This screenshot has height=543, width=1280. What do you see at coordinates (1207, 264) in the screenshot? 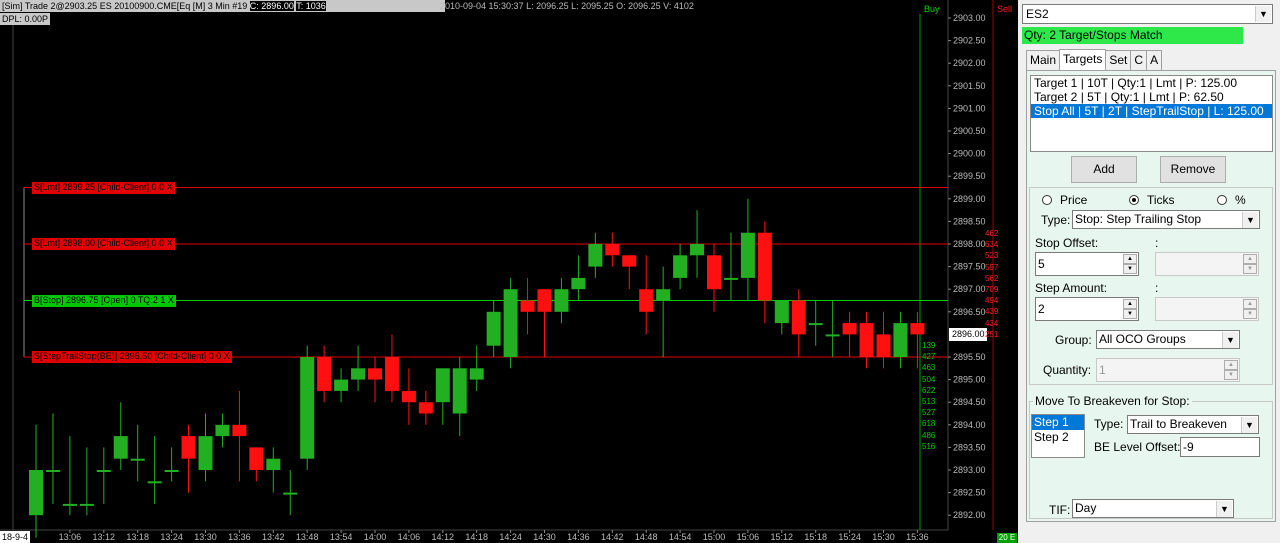
I see `stop-offset-secondary-stepper: ▲ ▼` at bounding box center [1207, 264].